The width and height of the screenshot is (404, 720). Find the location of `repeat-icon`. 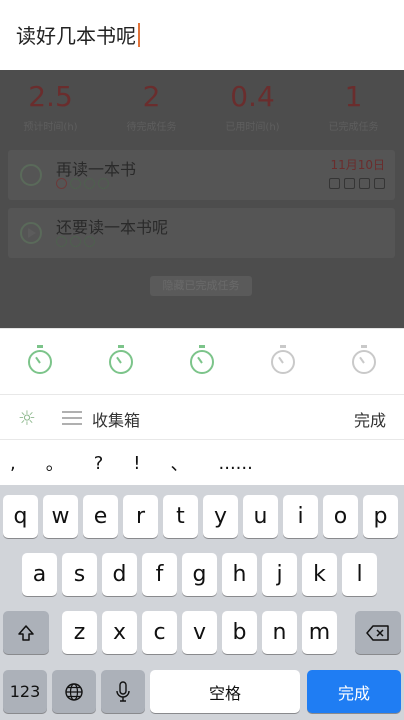

repeat-icon is located at coordinates (349, 183).